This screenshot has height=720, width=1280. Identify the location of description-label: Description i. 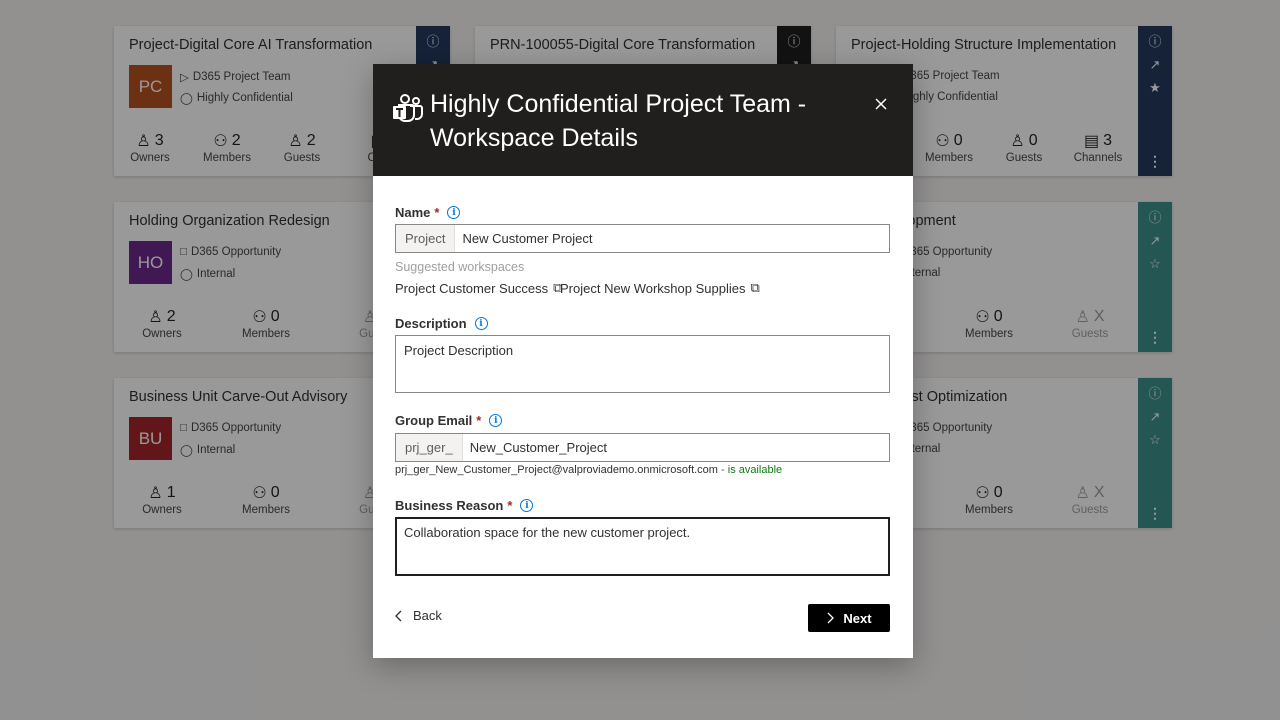
(441, 323).